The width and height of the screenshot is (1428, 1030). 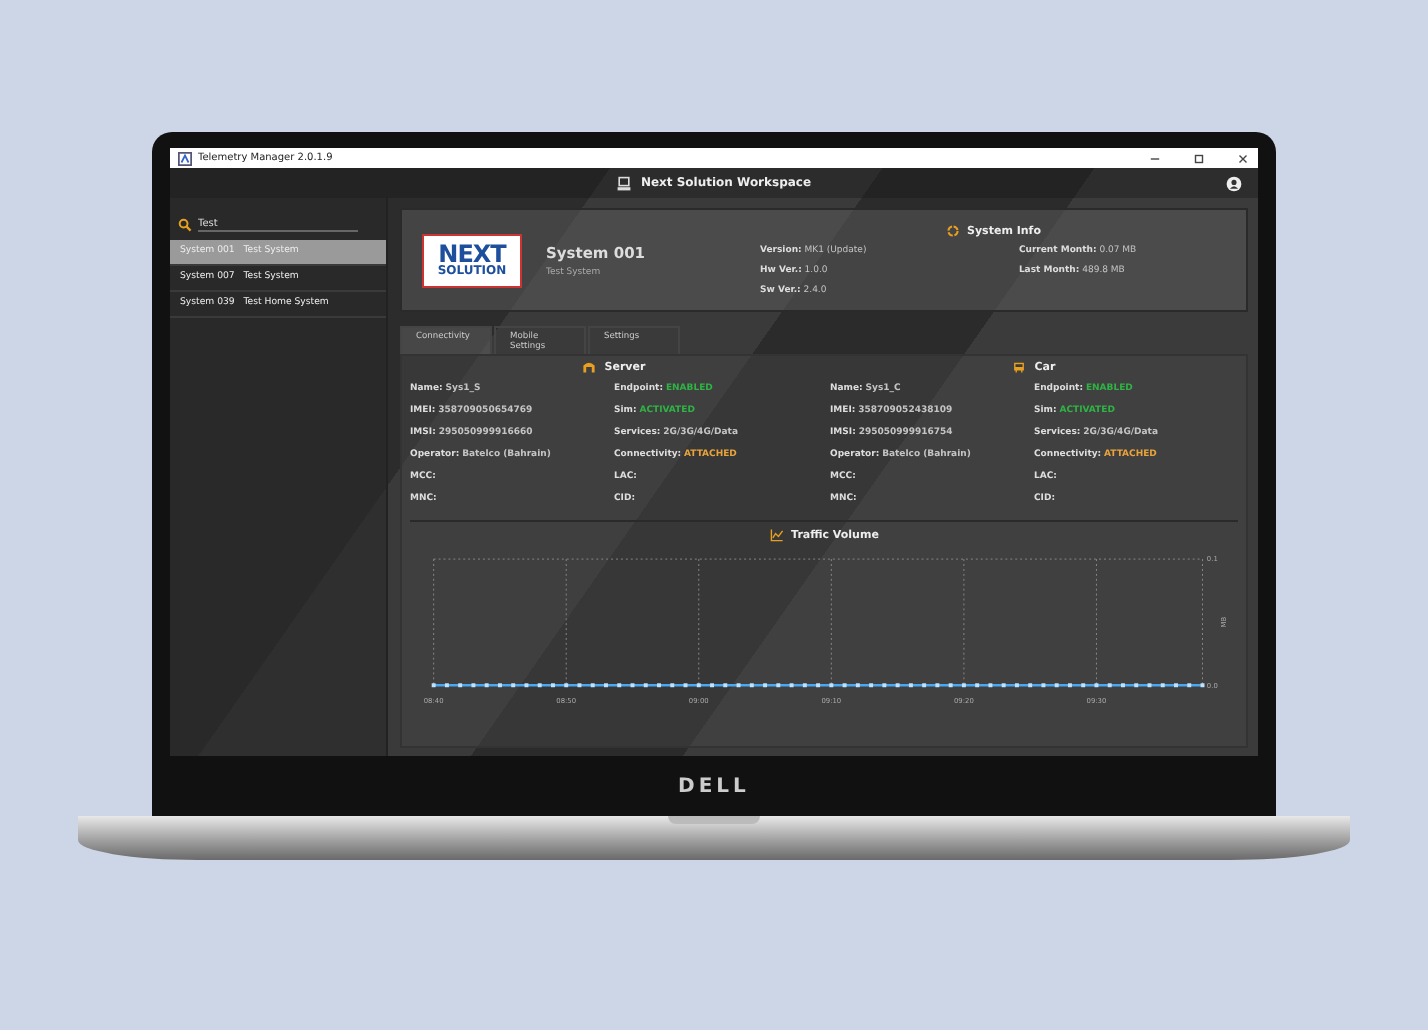 I want to click on laptop-brand-logo: DELL, so click(x=714, y=786).